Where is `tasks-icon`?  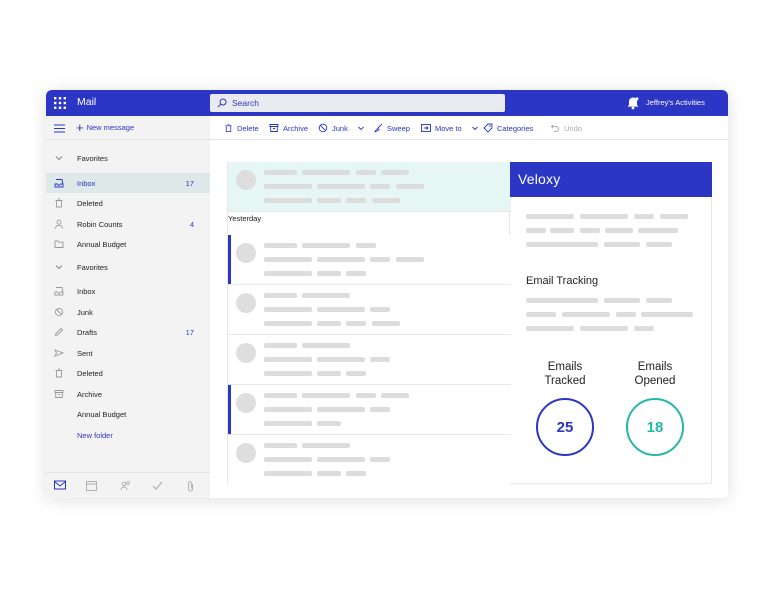 tasks-icon is located at coordinates (157, 485).